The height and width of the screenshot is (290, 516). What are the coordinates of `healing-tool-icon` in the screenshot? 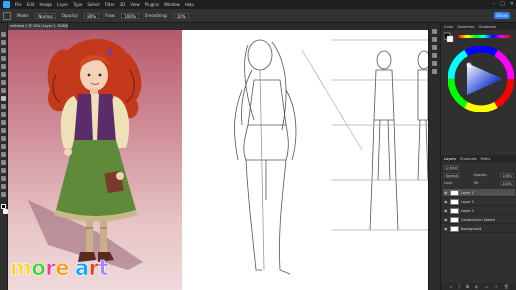 It's located at (3, 90).